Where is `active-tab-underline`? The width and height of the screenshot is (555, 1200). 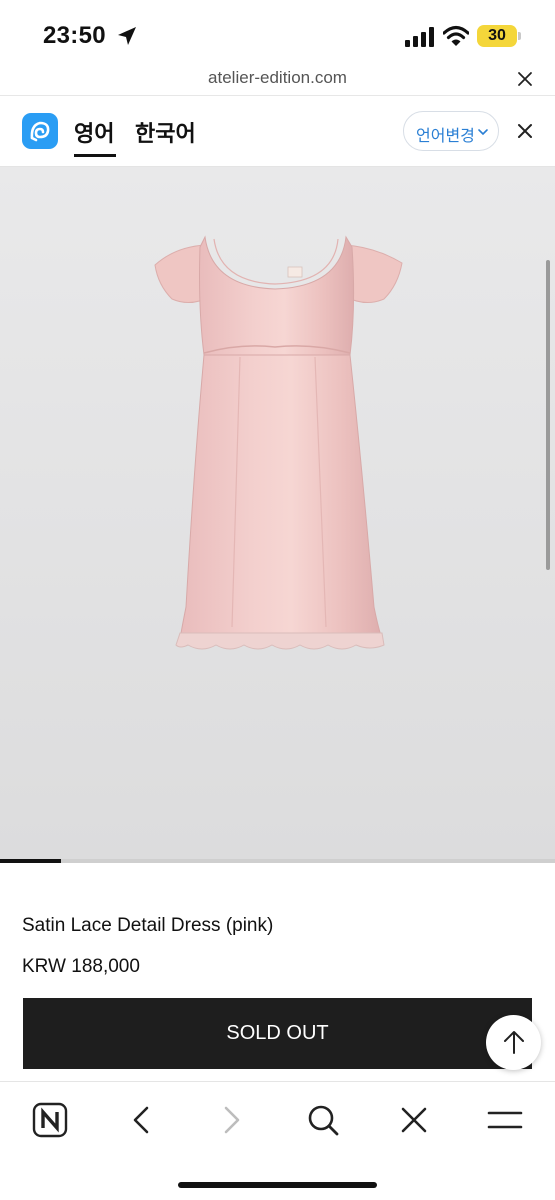 active-tab-underline is located at coordinates (95, 155).